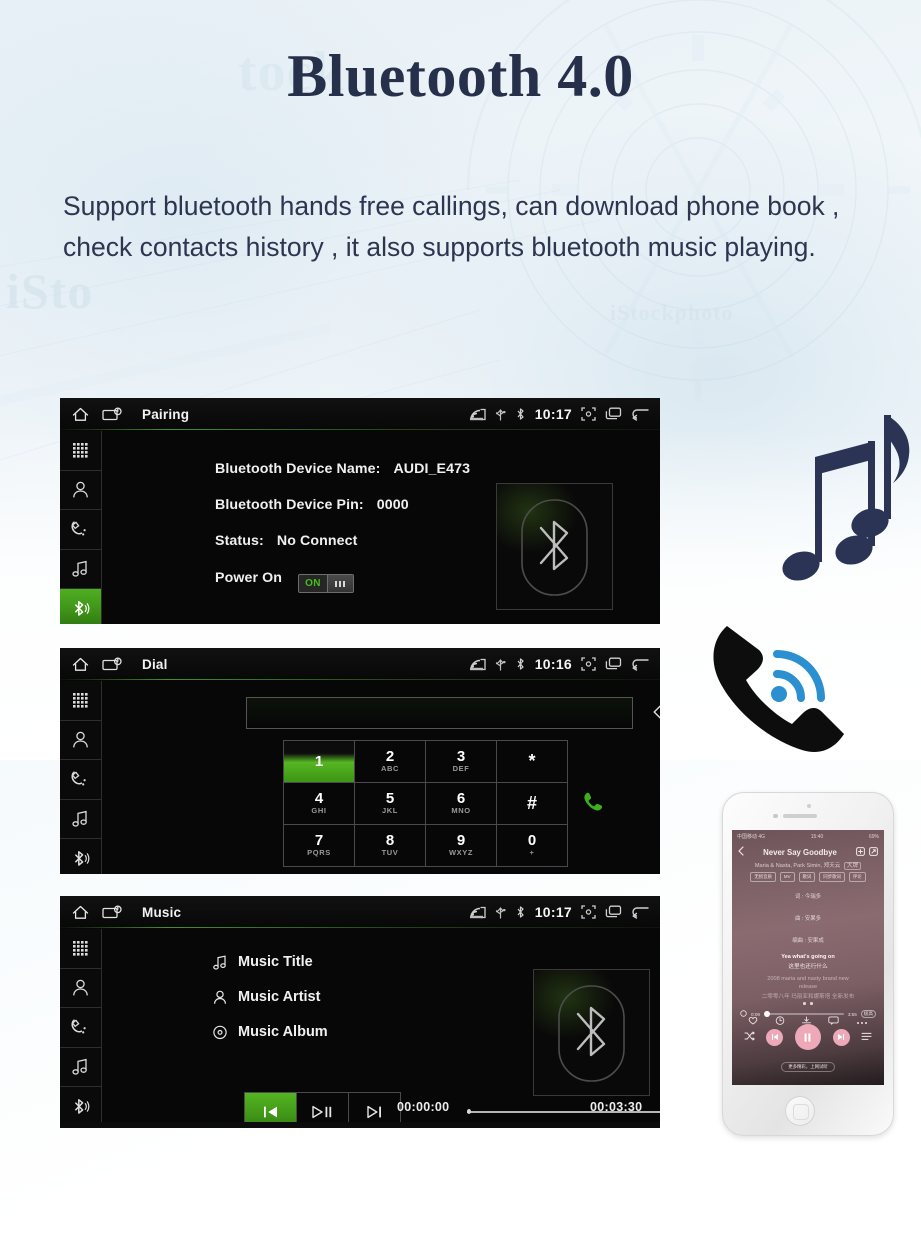 The image size is (921, 1241). I want to click on bluetooth-large-icon, so click(554, 547).